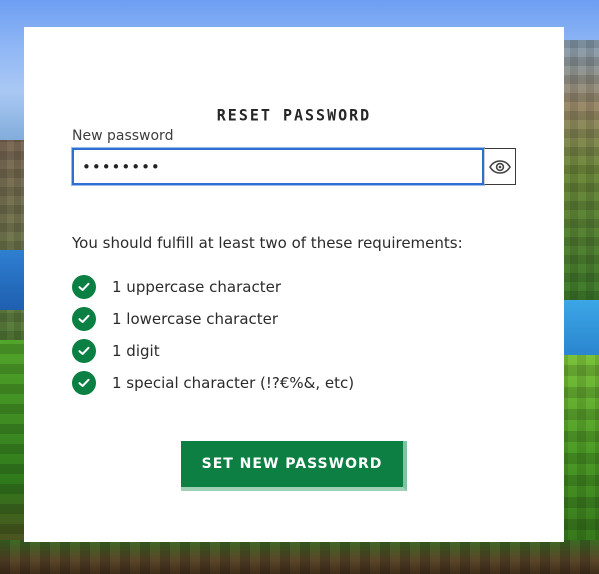  What do you see at coordinates (123, 136) in the screenshot?
I see `password-label: New password` at bounding box center [123, 136].